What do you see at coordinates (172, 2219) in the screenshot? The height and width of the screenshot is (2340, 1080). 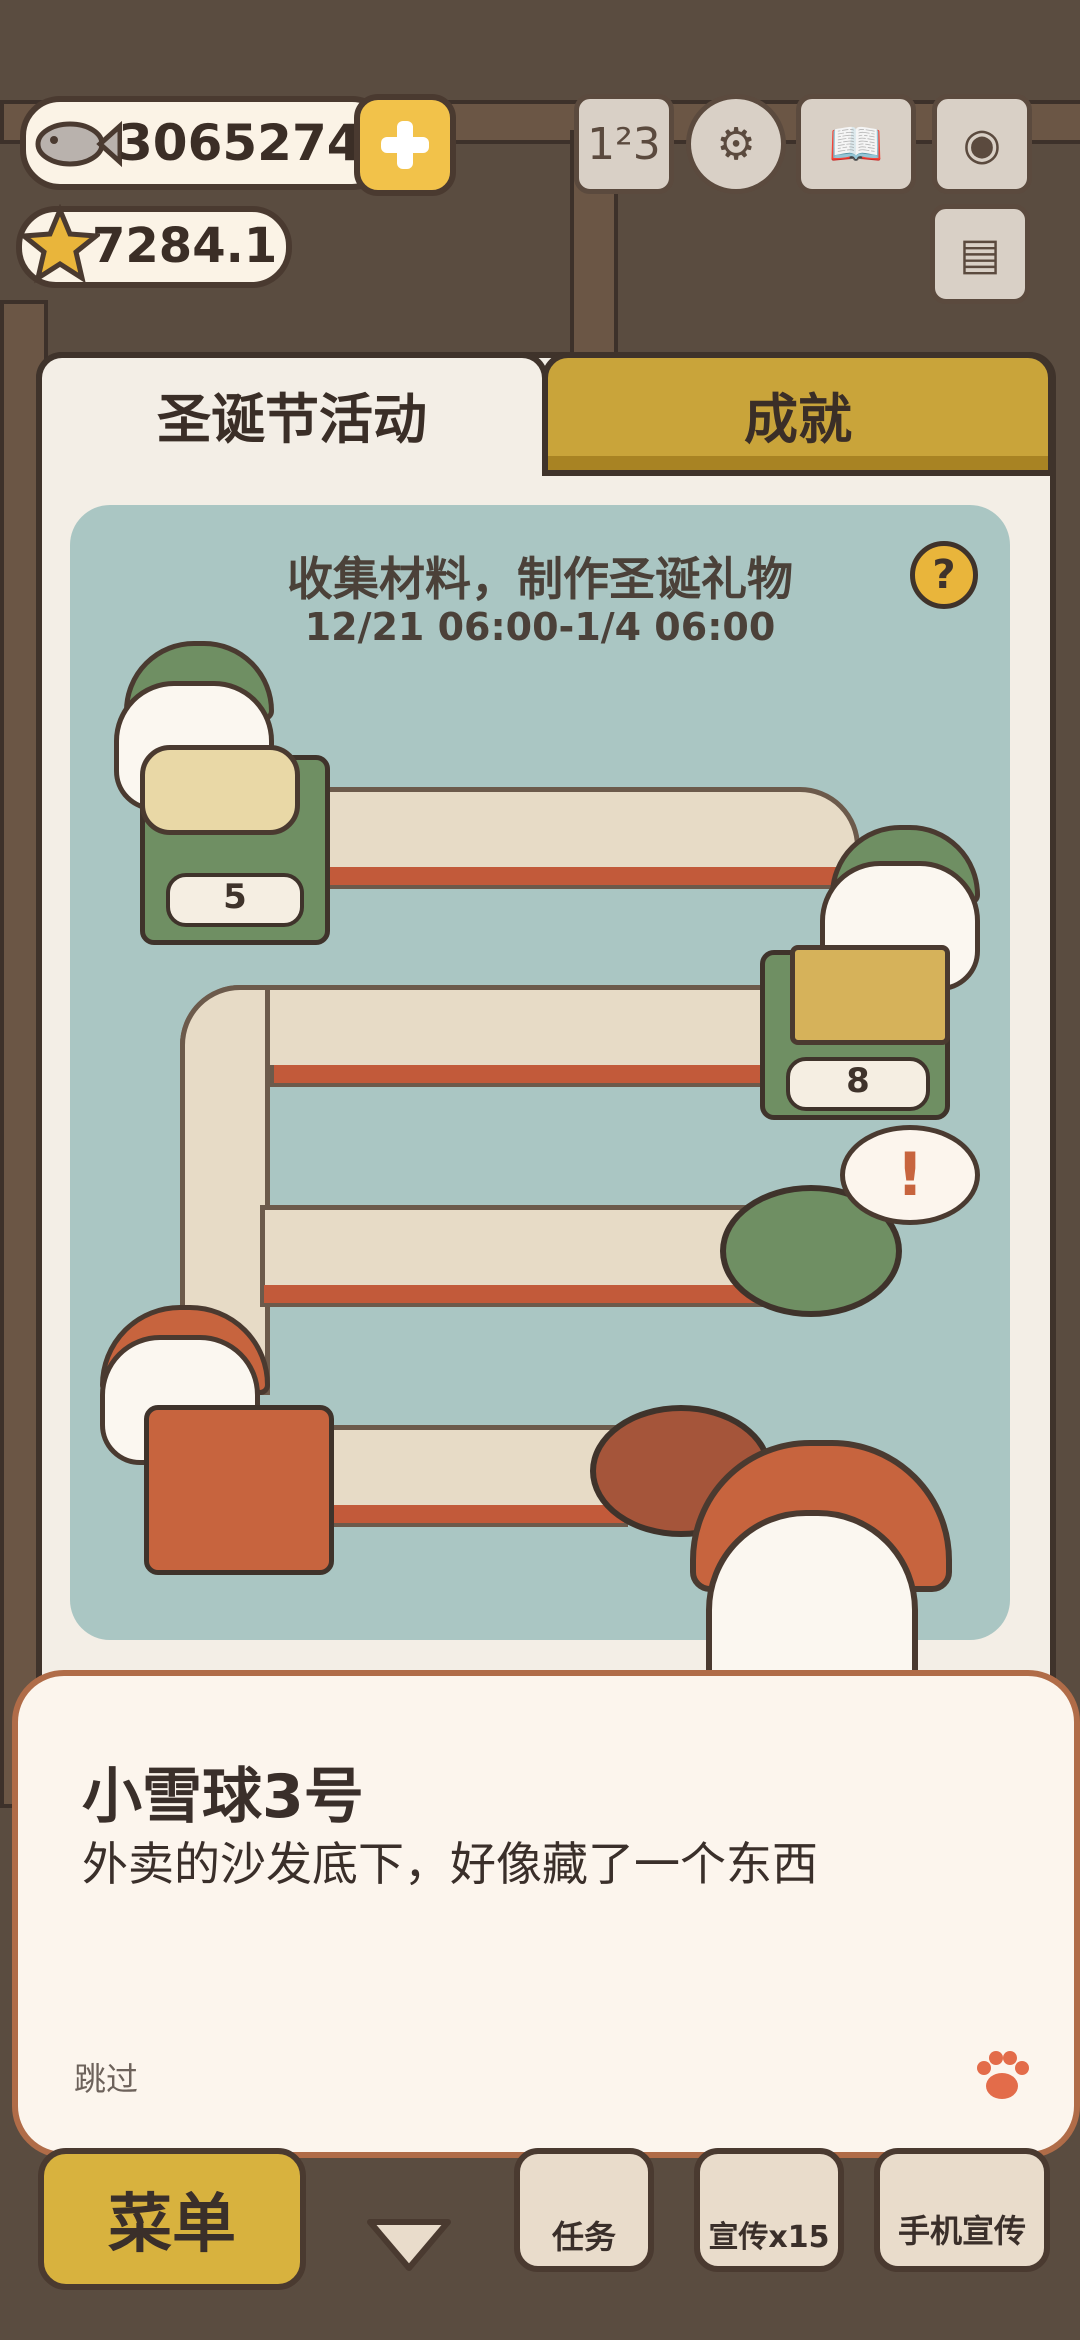 I see `menu-button: 菜单` at bounding box center [172, 2219].